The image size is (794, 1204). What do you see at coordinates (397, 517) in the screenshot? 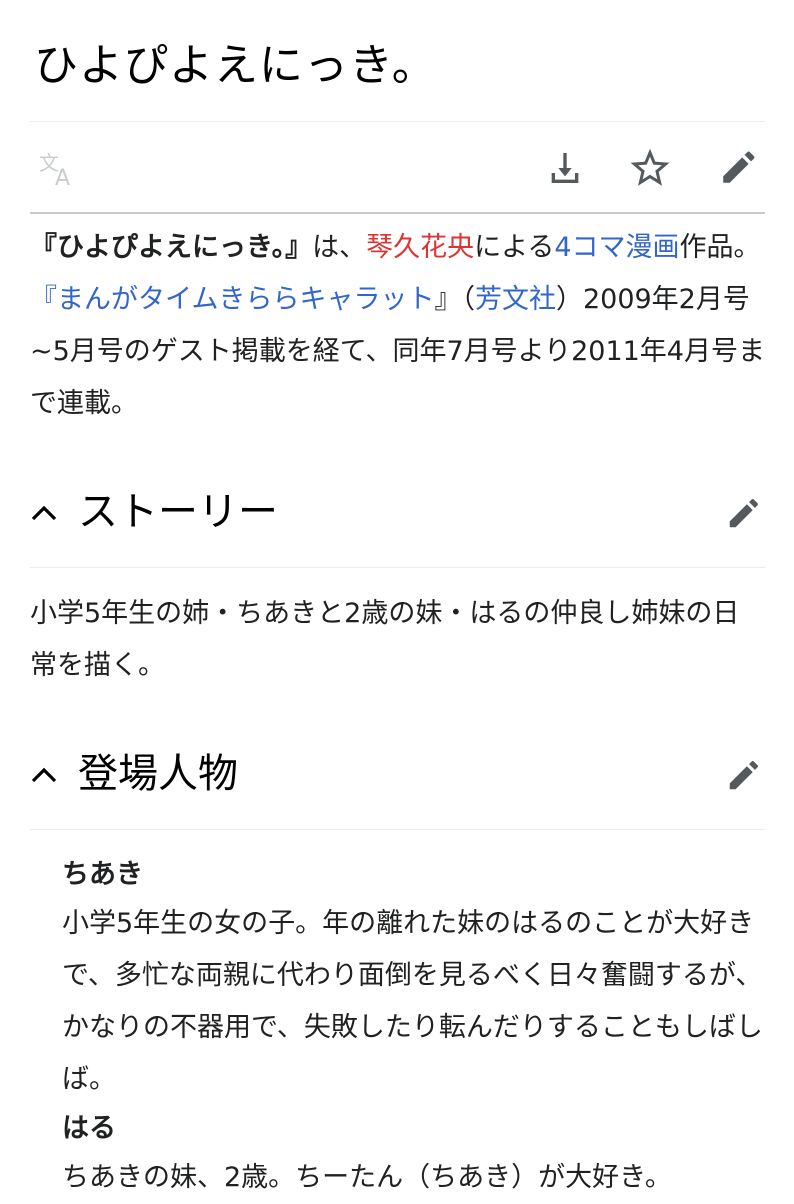
I see `section-header-story: ストーリー` at bounding box center [397, 517].